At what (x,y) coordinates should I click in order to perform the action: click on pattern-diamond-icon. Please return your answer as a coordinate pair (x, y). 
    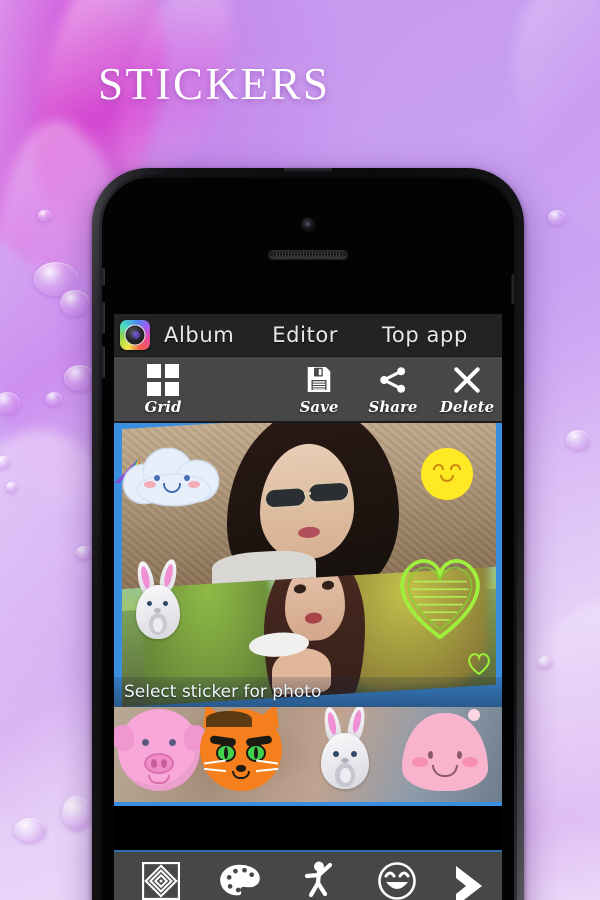
    Looking at the image, I should click on (161, 880).